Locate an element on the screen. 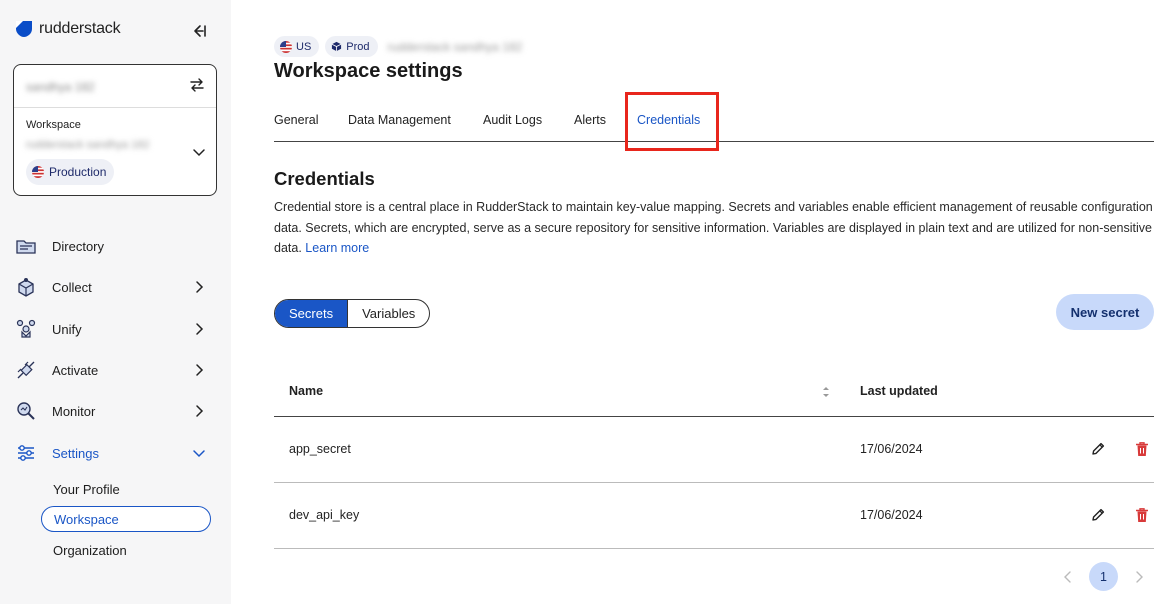 Image resolution: width=1173 pixels, height=604 pixels. variables-toggle-button: Variables is located at coordinates (388, 313).